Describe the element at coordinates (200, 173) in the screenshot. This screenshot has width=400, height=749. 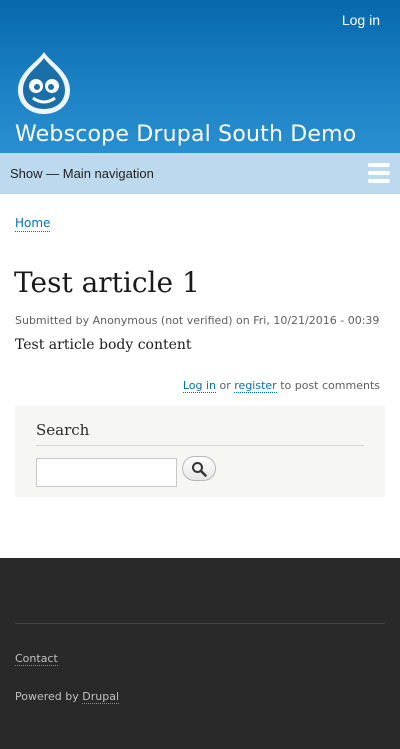
I see `main-navigation-bar: Show — Main navigation` at that location.